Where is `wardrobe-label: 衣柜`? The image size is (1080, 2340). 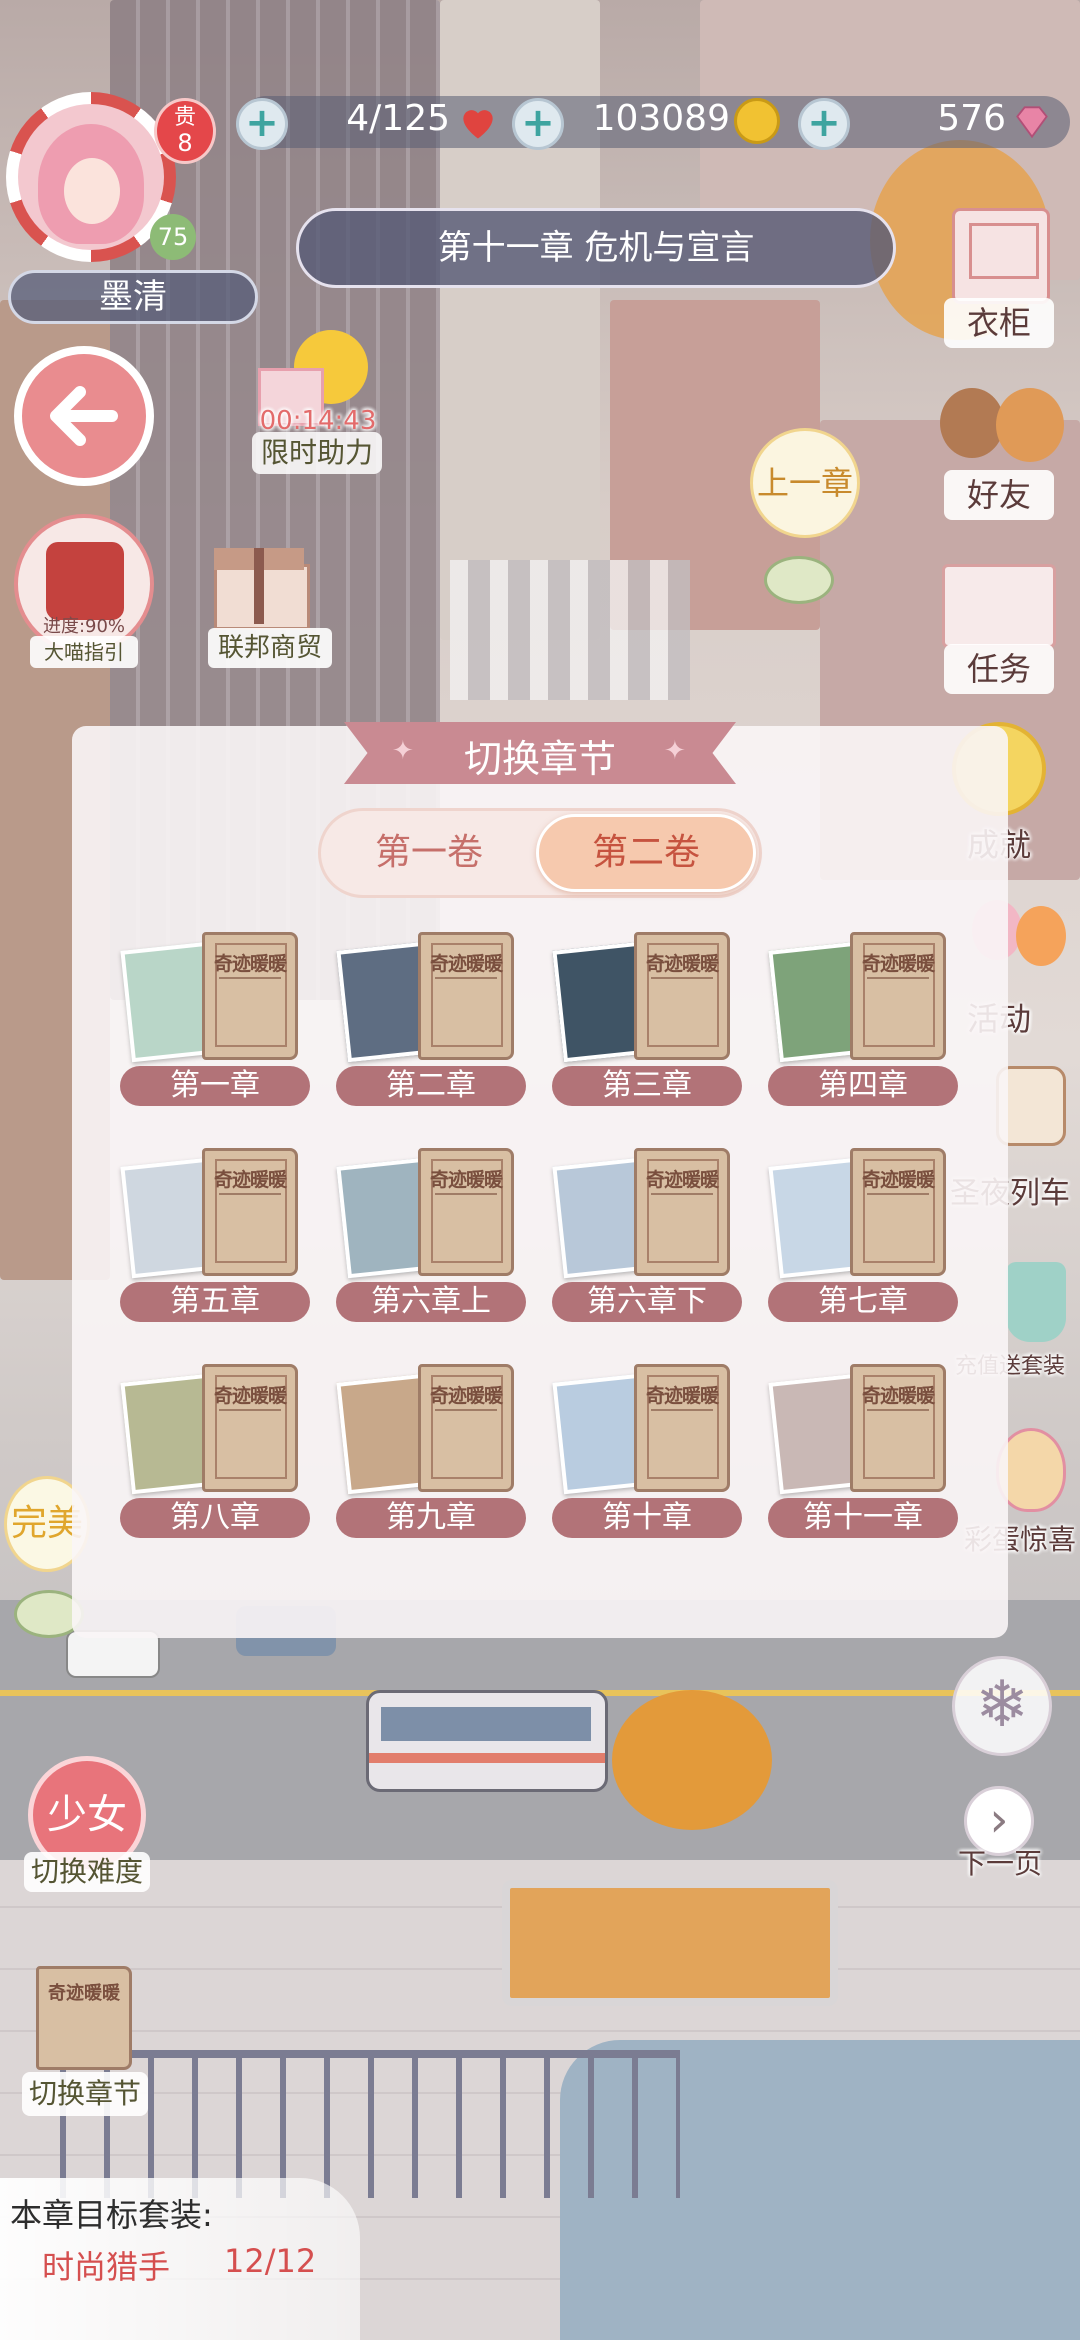 wardrobe-label: 衣柜 is located at coordinates (999, 323).